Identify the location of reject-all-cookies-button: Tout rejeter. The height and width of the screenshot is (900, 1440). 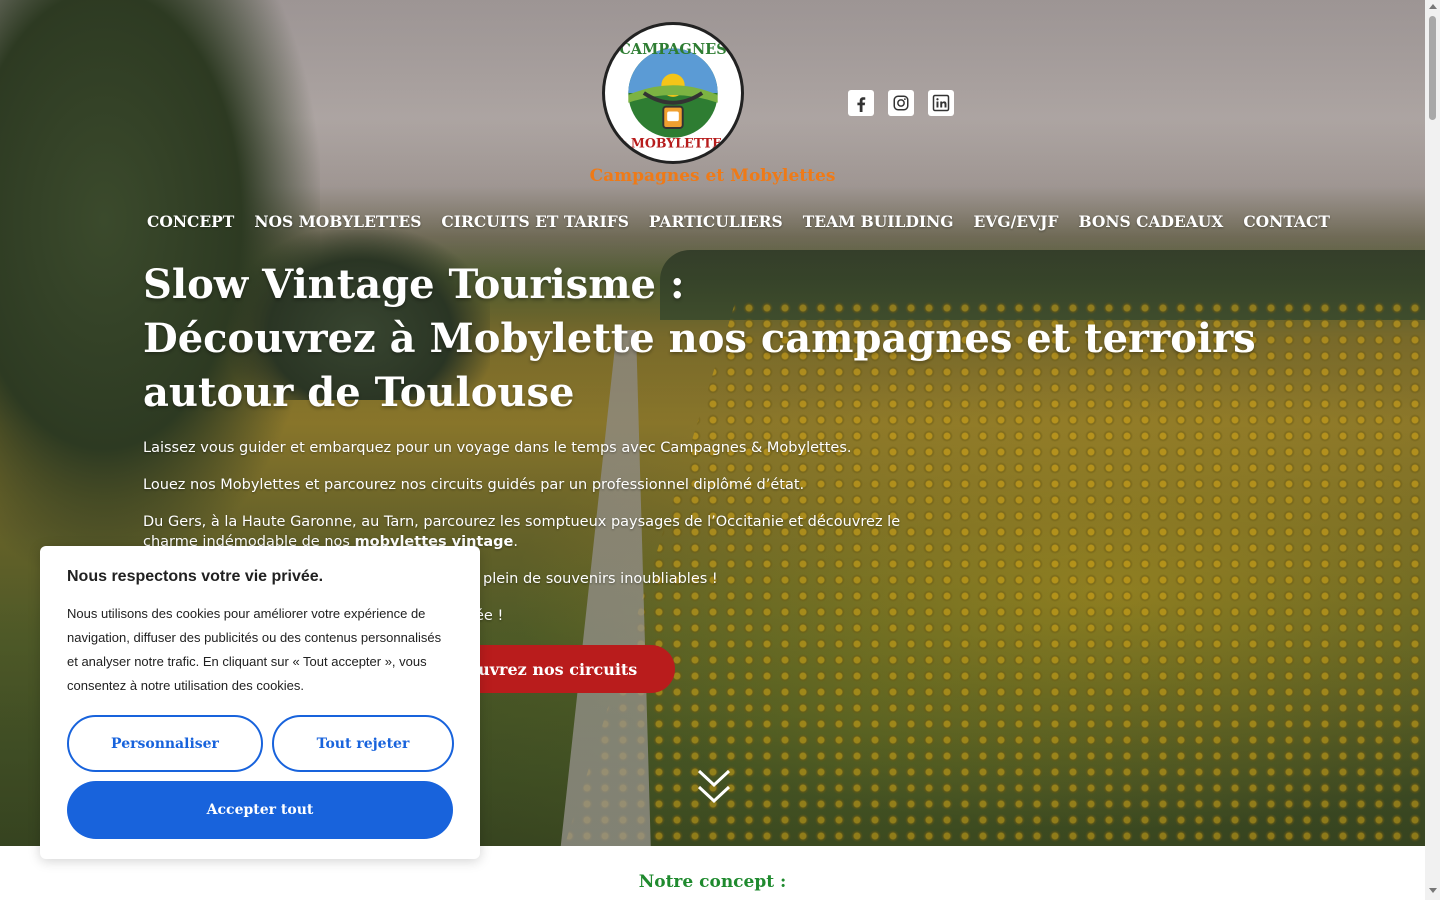
(363, 743).